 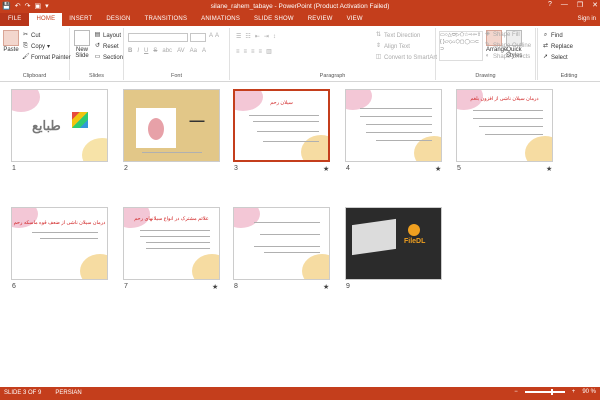 I want to click on numbering-icon: ☷, so click(x=247, y=36).